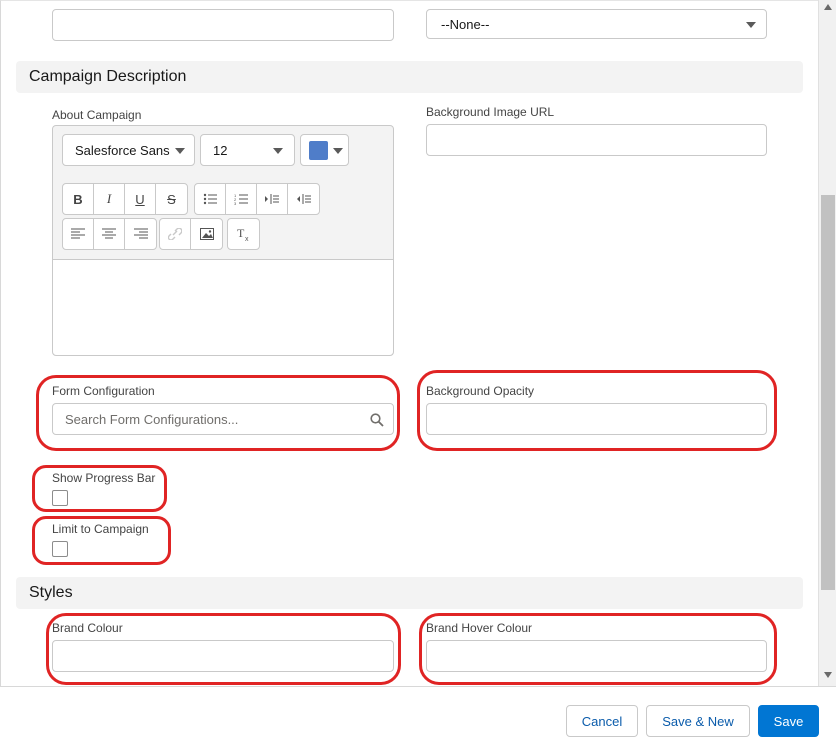  What do you see at coordinates (596, 140) in the screenshot?
I see `background-image-url-input` at bounding box center [596, 140].